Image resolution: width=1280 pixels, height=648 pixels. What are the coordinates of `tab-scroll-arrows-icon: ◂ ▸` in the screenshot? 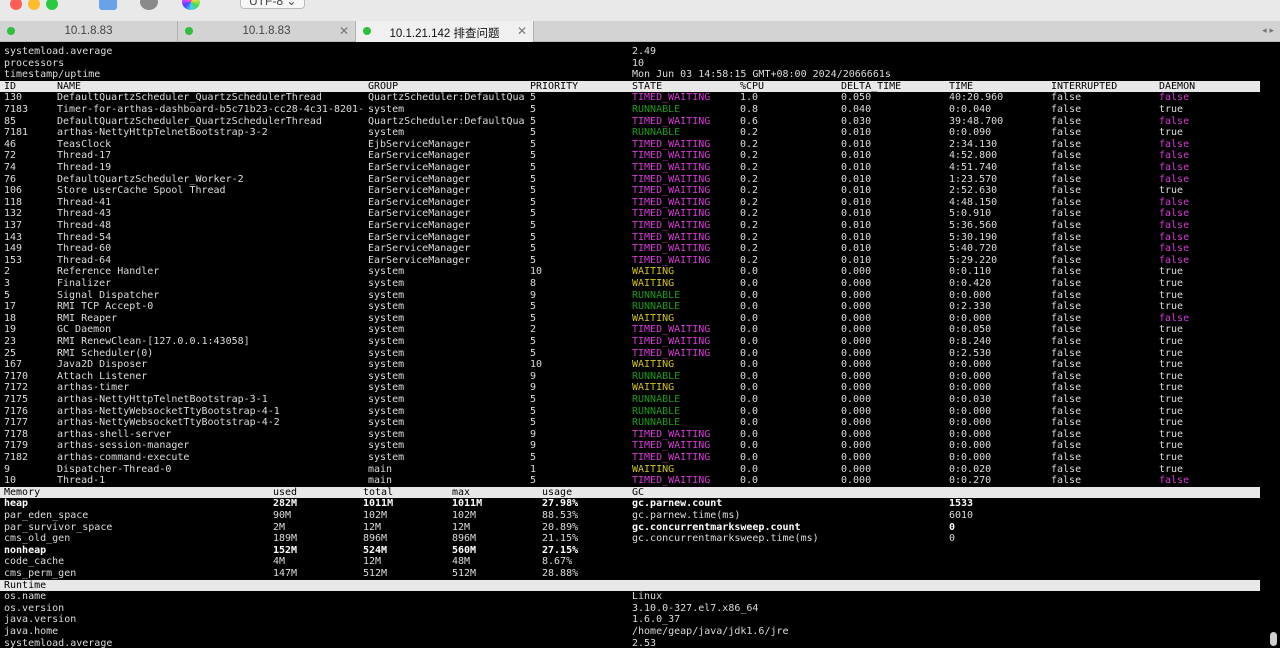 It's located at (1268, 31).